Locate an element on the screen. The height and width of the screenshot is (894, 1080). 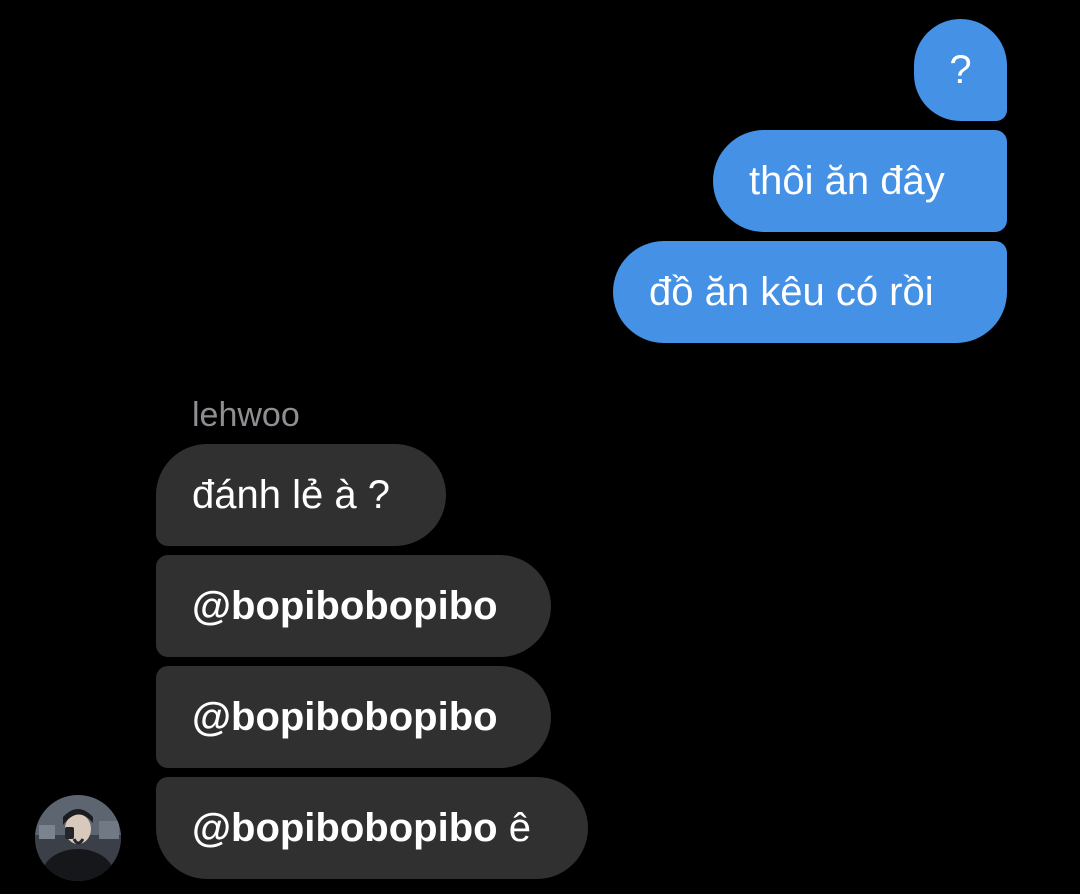
outgoing-message: ? is located at coordinates (960, 70).